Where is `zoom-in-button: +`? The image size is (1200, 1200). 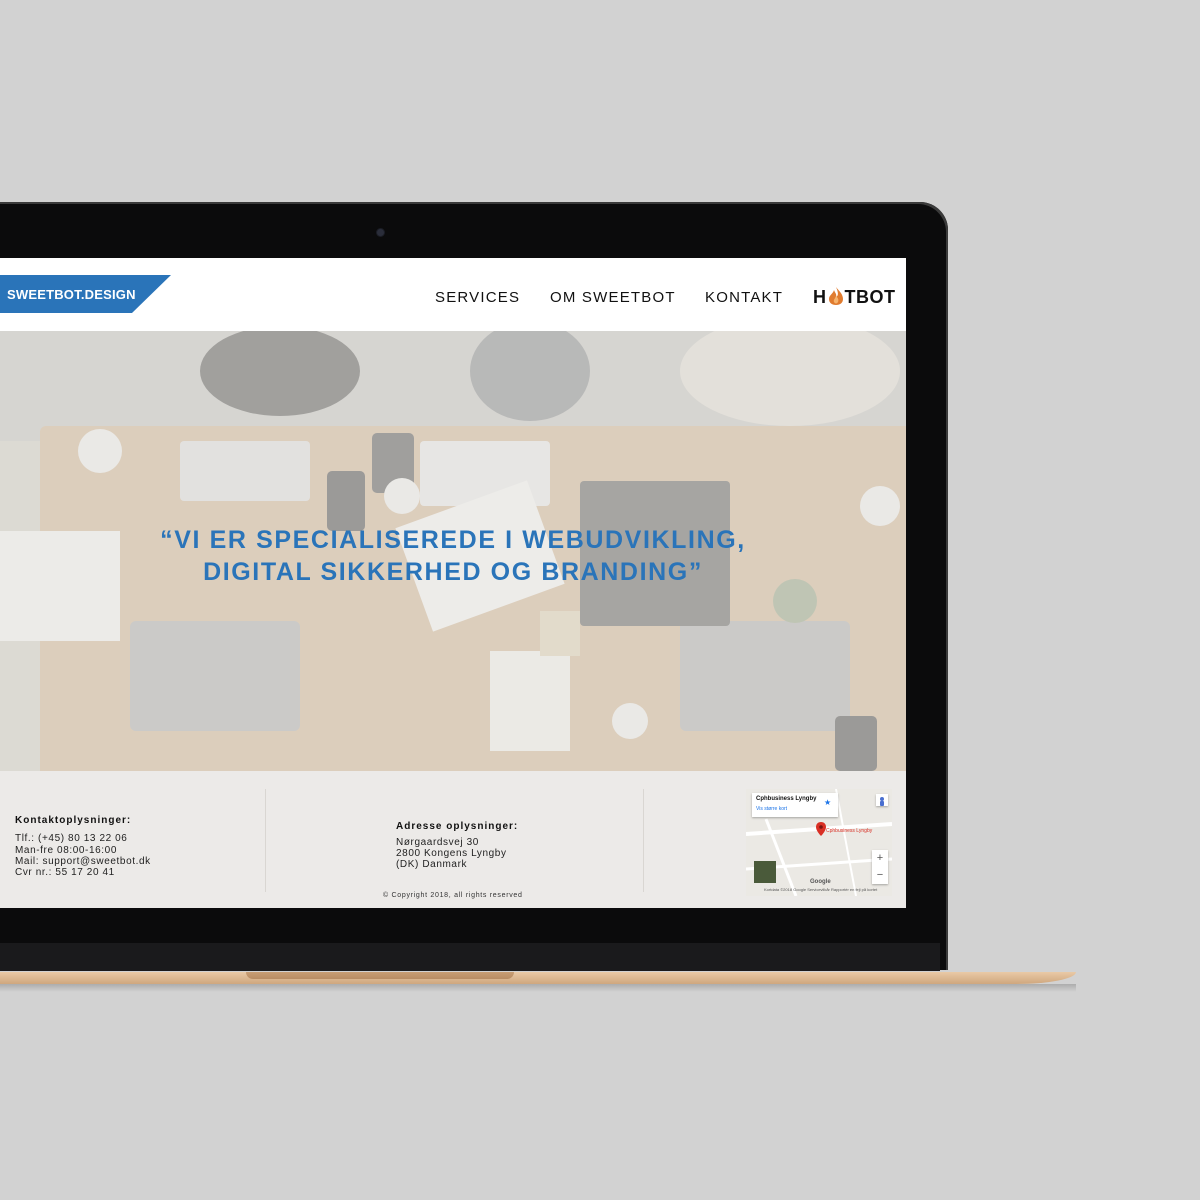
zoom-in-button: + is located at coordinates (880, 858).